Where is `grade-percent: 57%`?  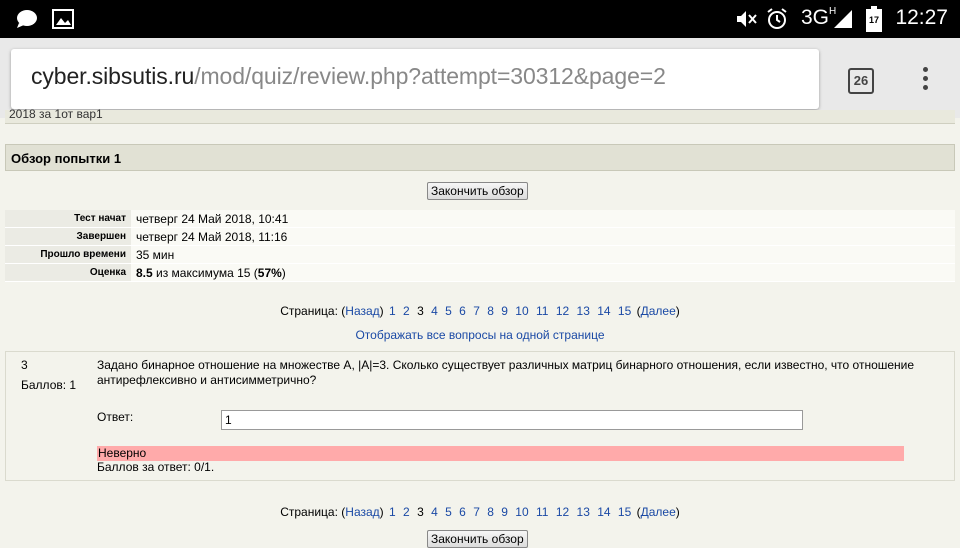 grade-percent: 57% is located at coordinates (269, 273).